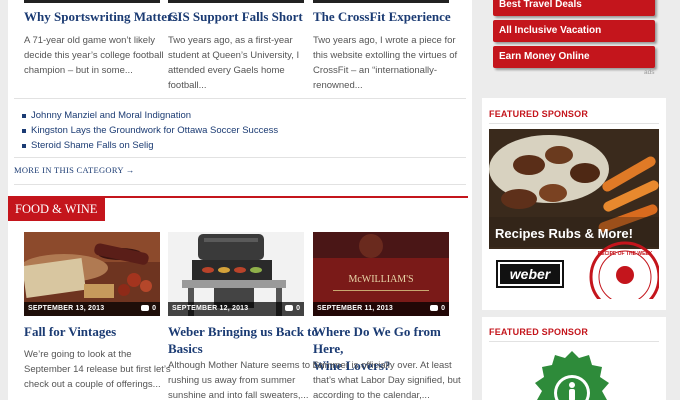 The image size is (680, 400). Describe the element at coordinates (243, 340) in the screenshot. I see `post-title-link: Weber Bringing us Back to Basics` at that location.